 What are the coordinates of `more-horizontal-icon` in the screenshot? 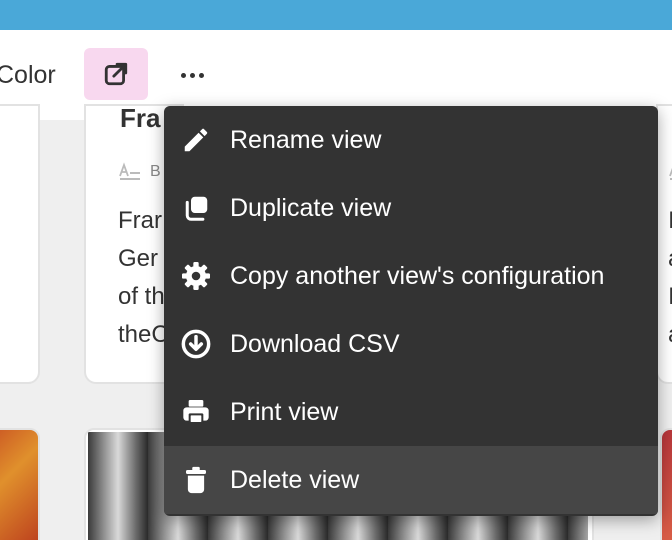 It's located at (183, 75).